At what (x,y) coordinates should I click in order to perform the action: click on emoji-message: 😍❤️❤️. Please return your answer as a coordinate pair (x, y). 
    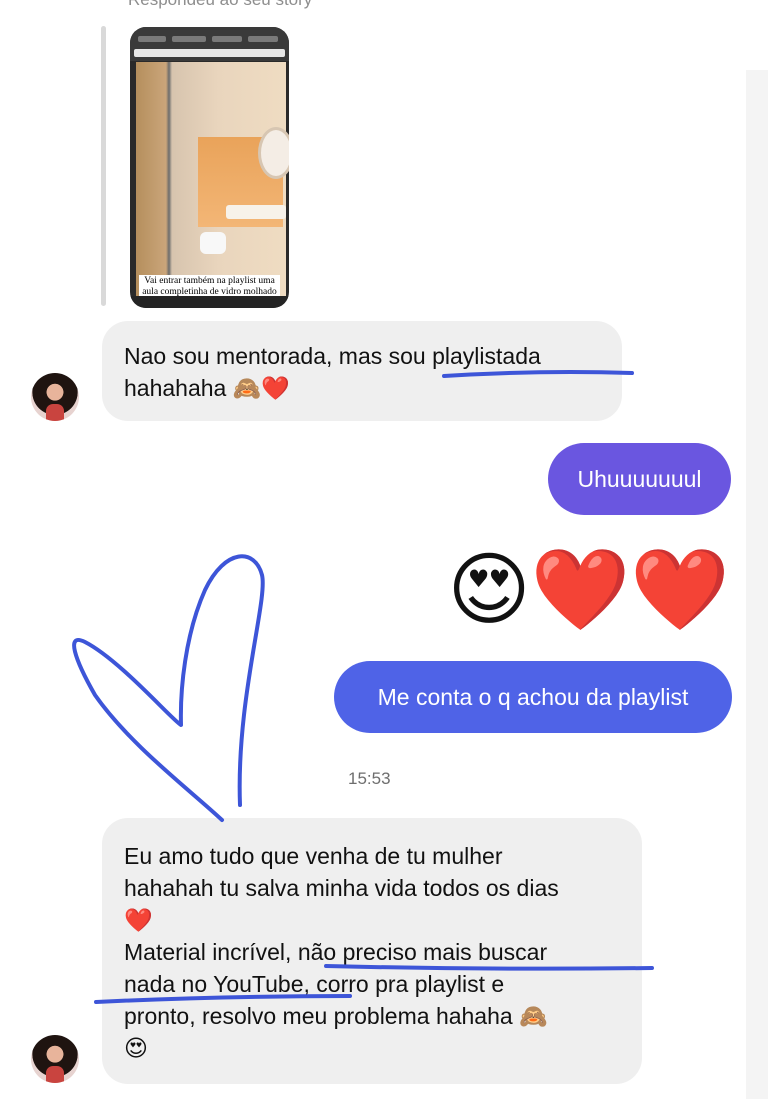
    Looking at the image, I should click on (588, 589).